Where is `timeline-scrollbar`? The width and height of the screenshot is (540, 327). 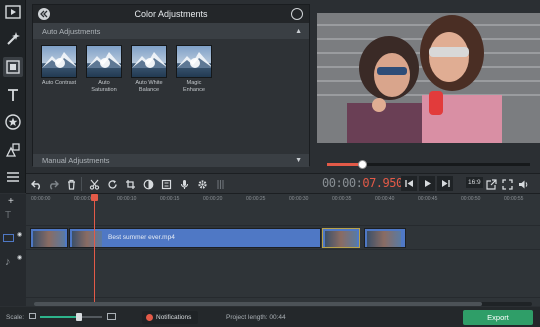
timeline-scrollbar is located at coordinates (283, 304).